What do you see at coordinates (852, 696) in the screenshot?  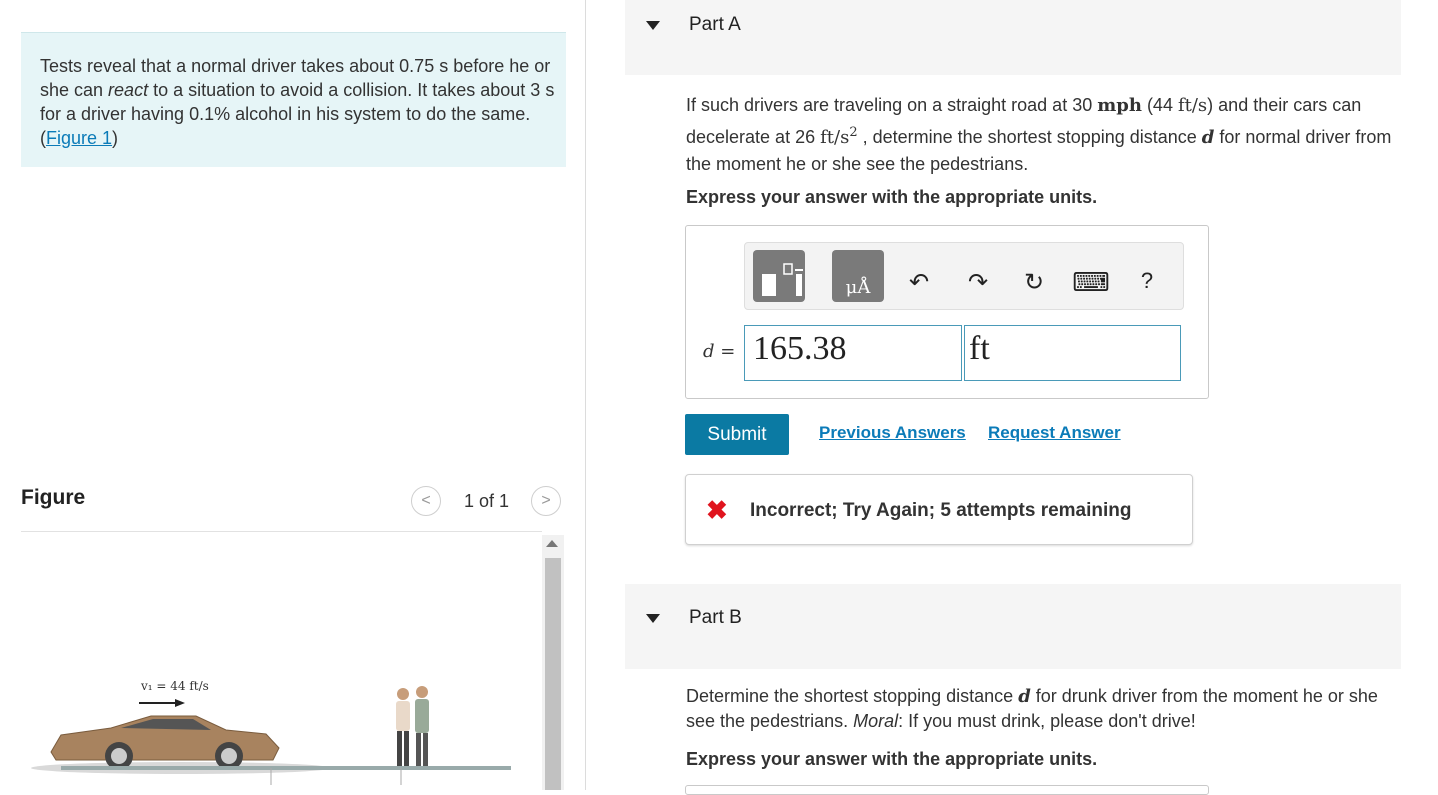 I see `question-text: Determine the shortest stopping distance` at bounding box center [852, 696].